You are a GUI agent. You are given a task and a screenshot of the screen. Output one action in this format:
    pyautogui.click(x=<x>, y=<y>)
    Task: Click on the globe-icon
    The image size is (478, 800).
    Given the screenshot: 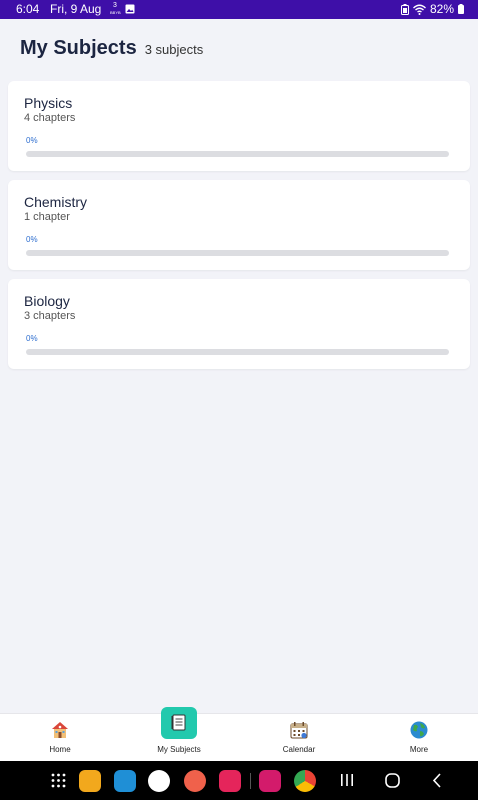 What is the action you would take?
    pyautogui.click(x=419, y=730)
    